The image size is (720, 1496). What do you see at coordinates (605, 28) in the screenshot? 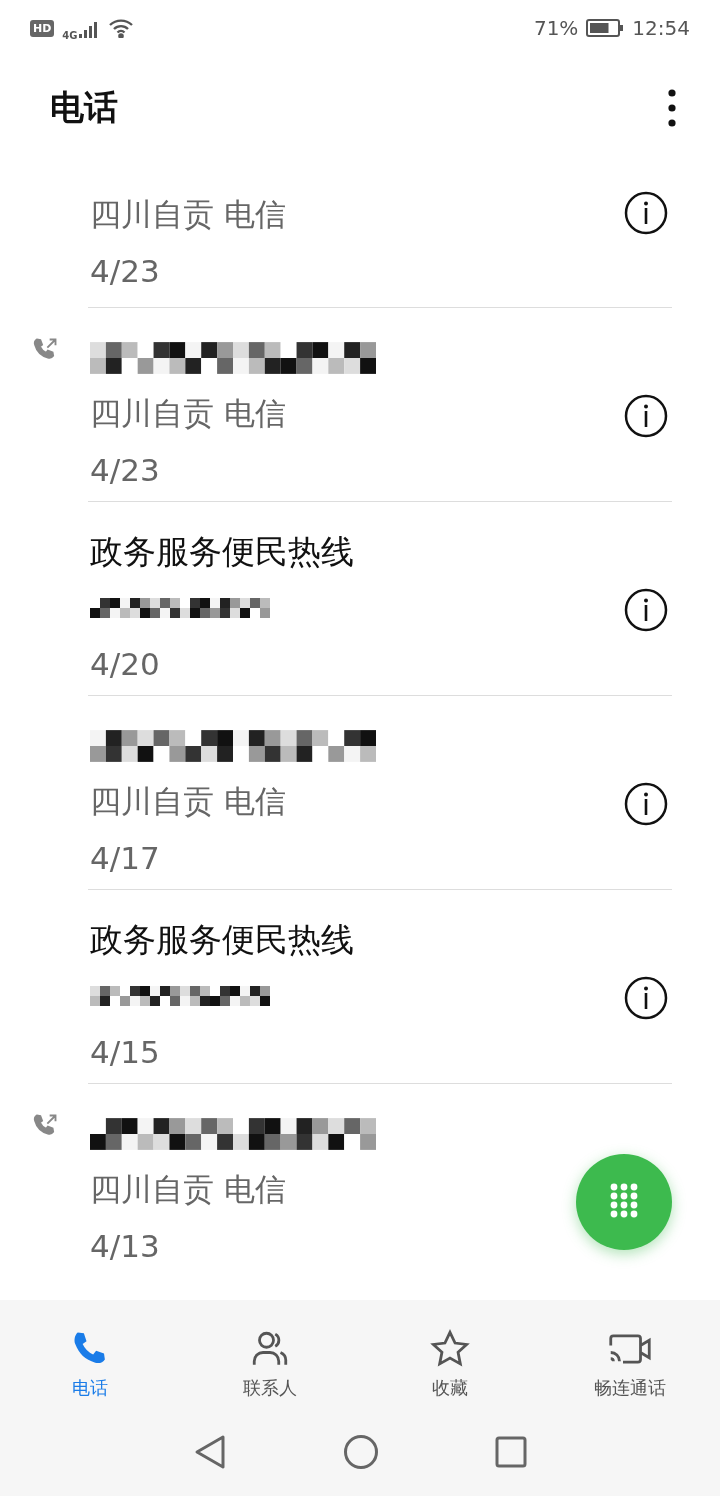
I see `battery-icon` at bounding box center [605, 28].